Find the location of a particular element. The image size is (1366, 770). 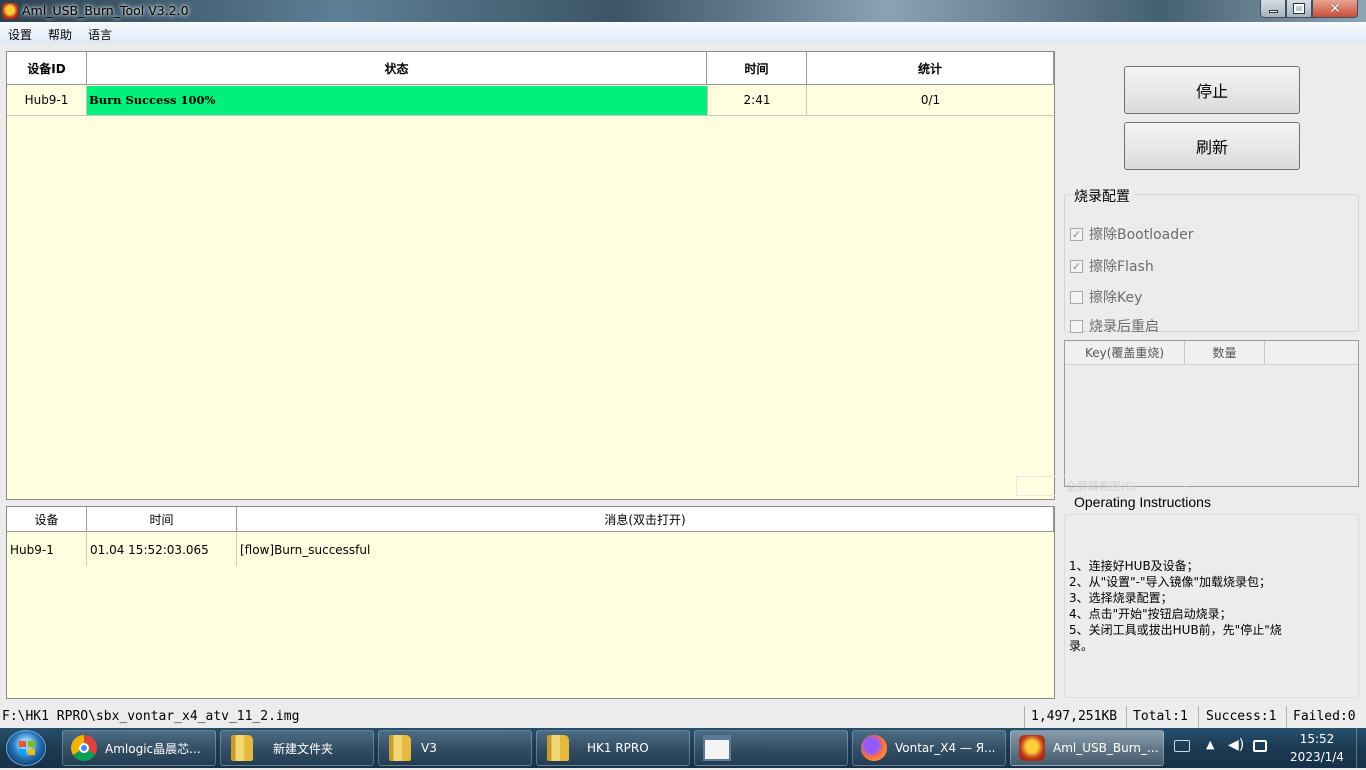

window-title: Aml_USB_Burn_Tool V3.2.0 is located at coordinates (105, 10).